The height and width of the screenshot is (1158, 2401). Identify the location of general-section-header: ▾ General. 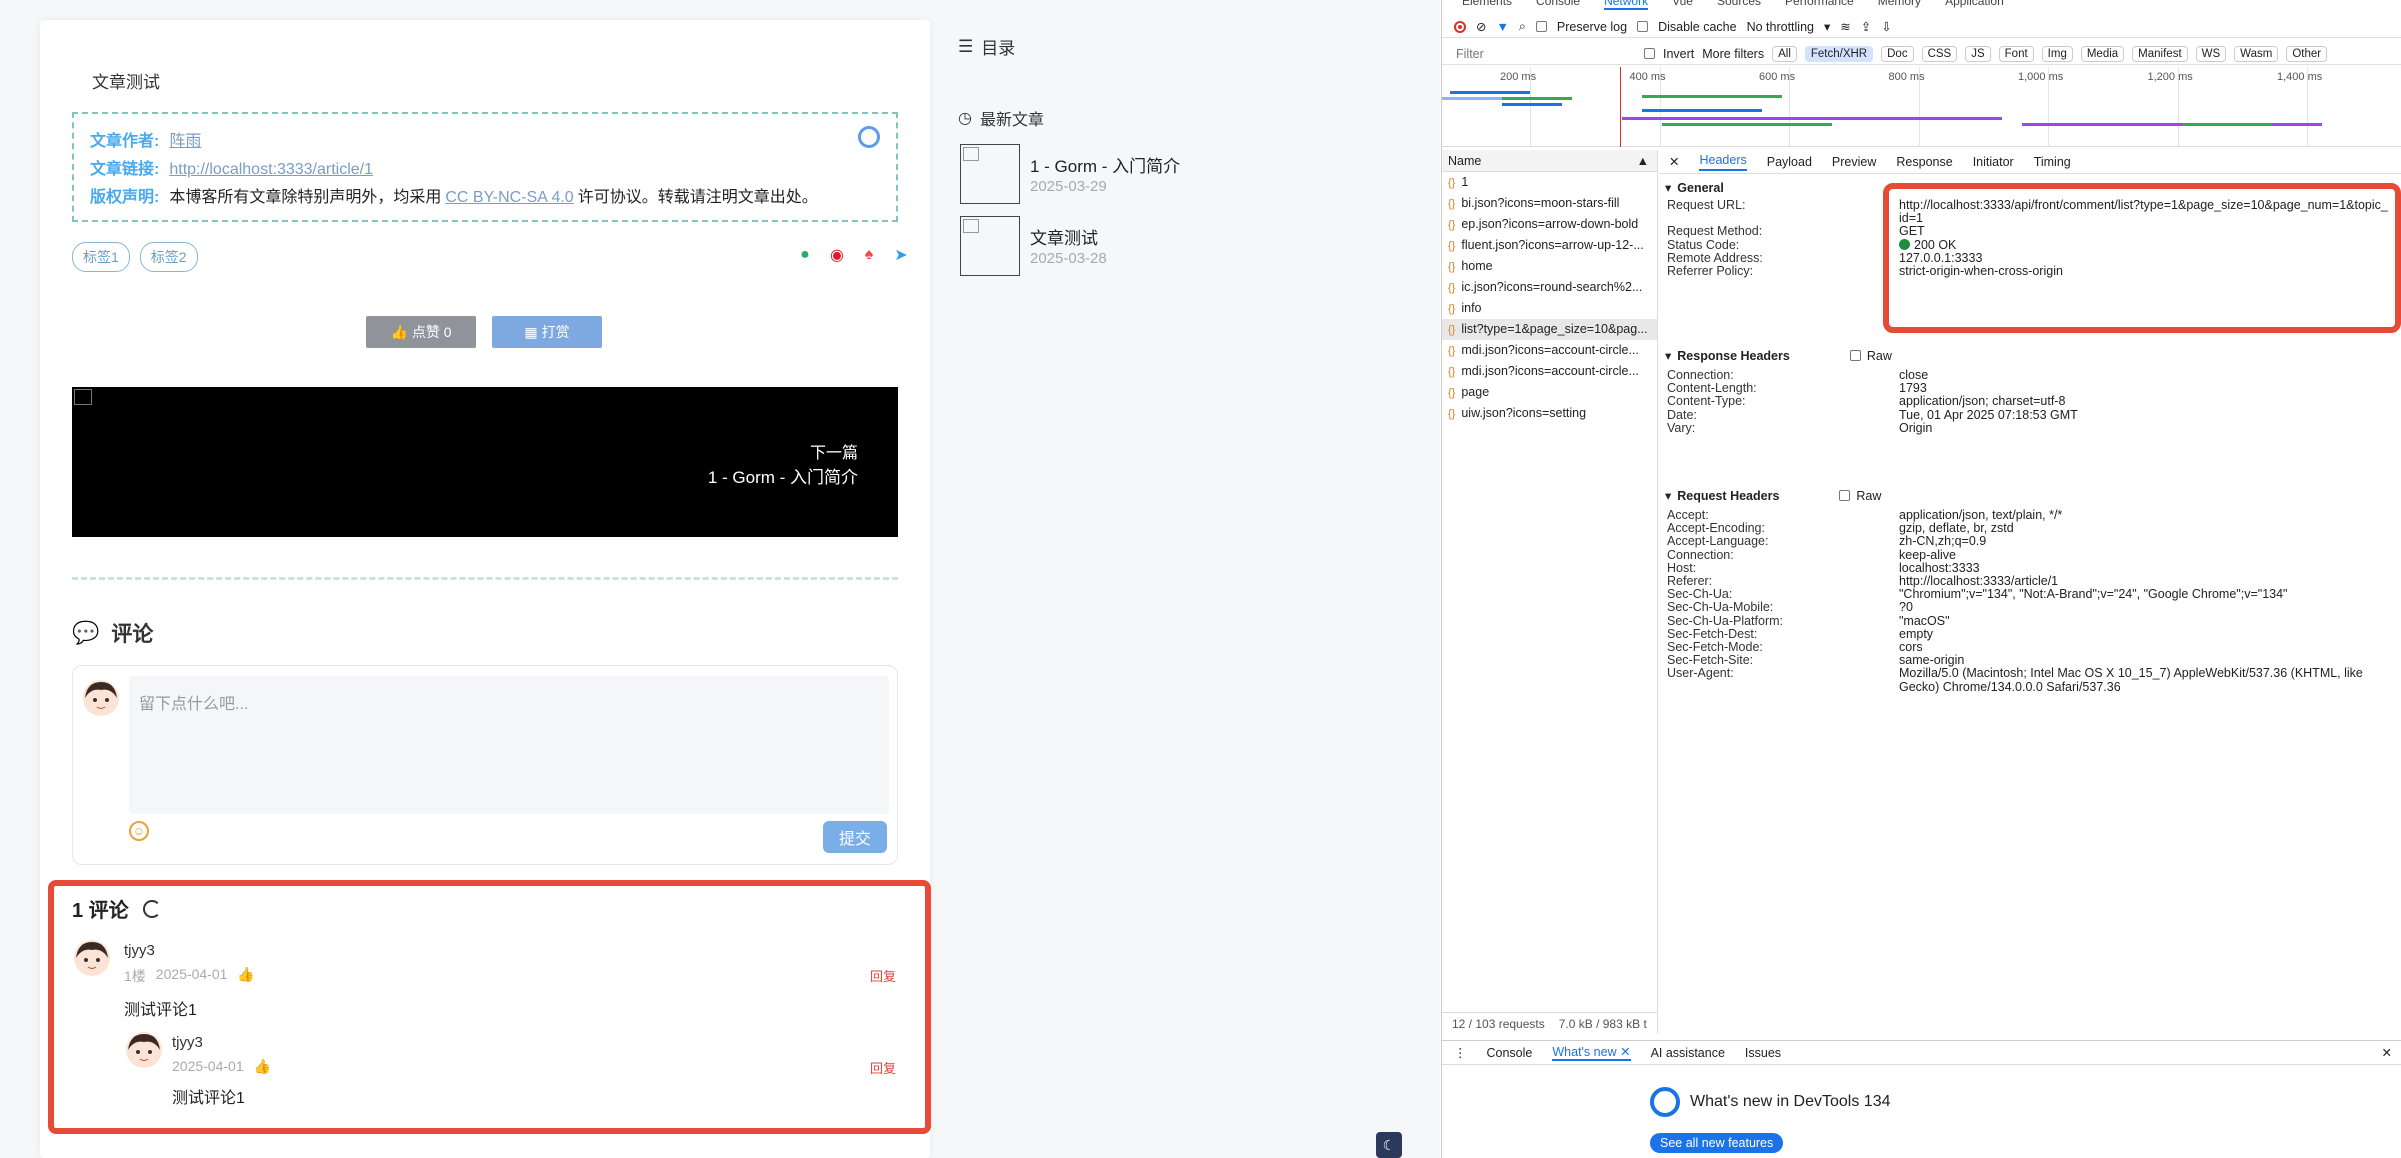
(1694, 188).